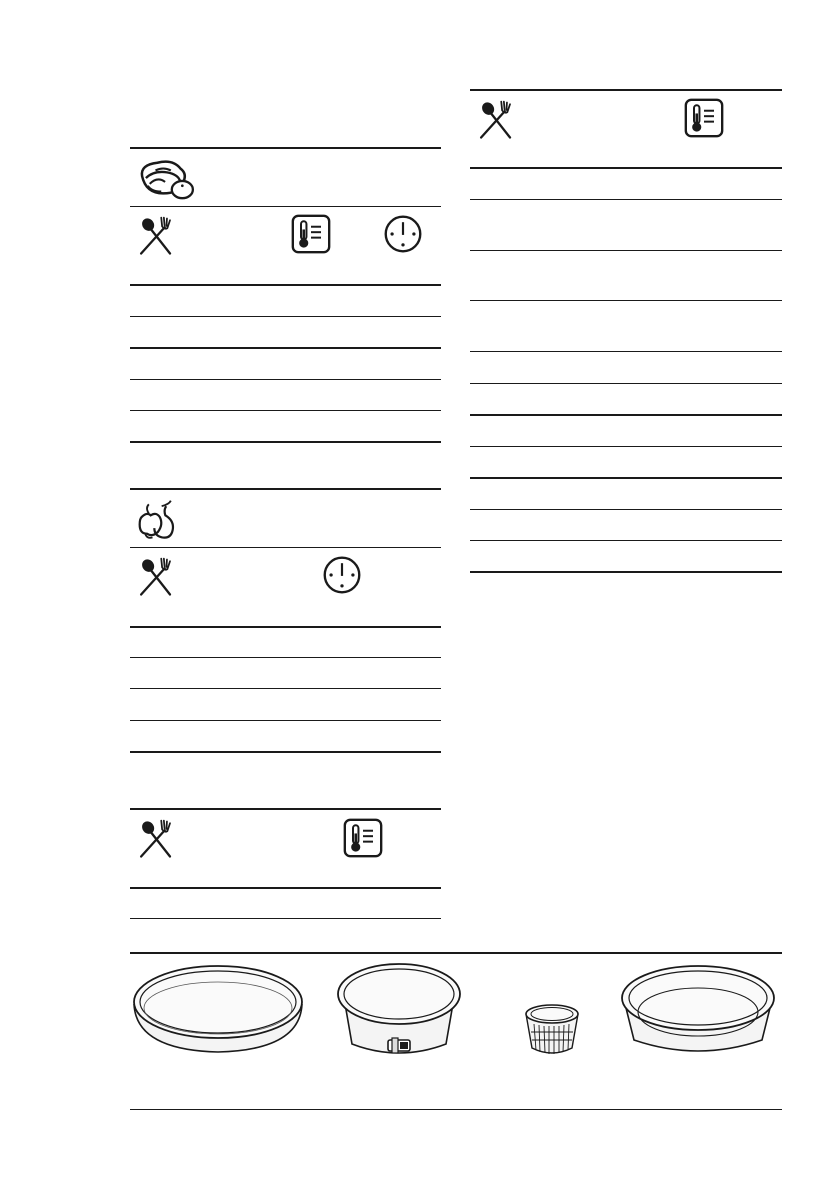 Image resolution: width=839 pixels, height=1191 pixels. What do you see at coordinates (285, 621) in the screenshot?
I see `fruit-table` at bounding box center [285, 621].